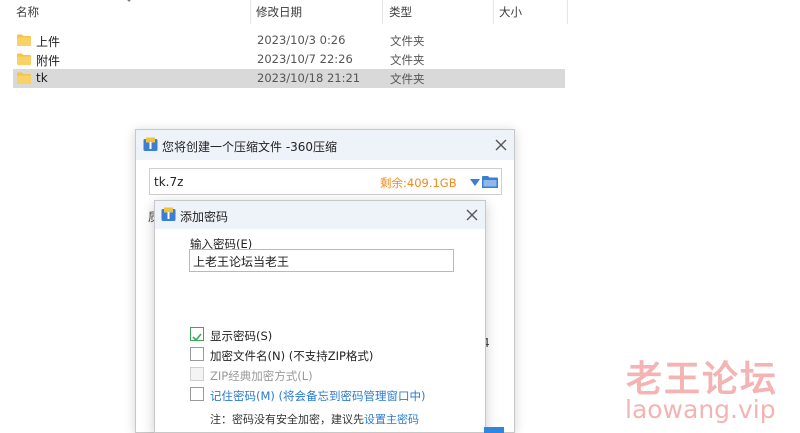 The height and width of the screenshot is (433, 800). What do you see at coordinates (48, 61) in the screenshot?
I see `file-name: 附件` at bounding box center [48, 61].